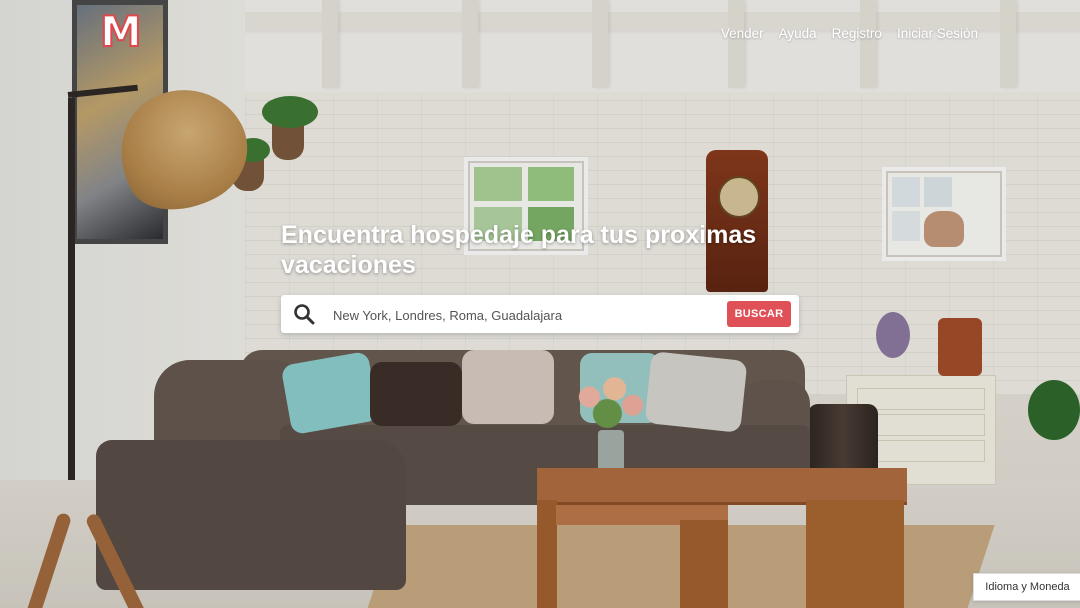 Image resolution: width=1080 pixels, height=608 pixels. What do you see at coordinates (937, 33) in the screenshot?
I see `nav-login-link: Iniciar Sesión` at bounding box center [937, 33].